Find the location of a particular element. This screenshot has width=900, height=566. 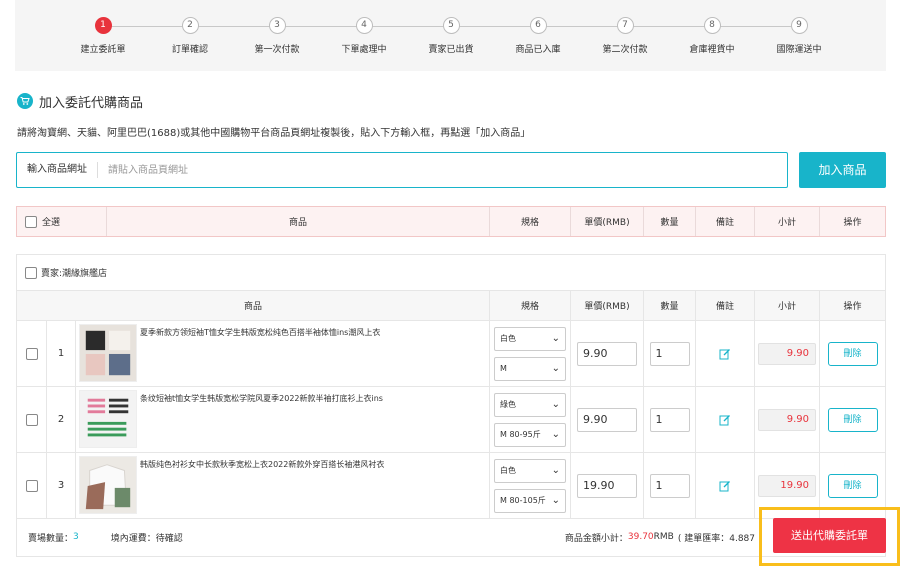

shop-header-subtotal: 小計 is located at coordinates (787, 305).